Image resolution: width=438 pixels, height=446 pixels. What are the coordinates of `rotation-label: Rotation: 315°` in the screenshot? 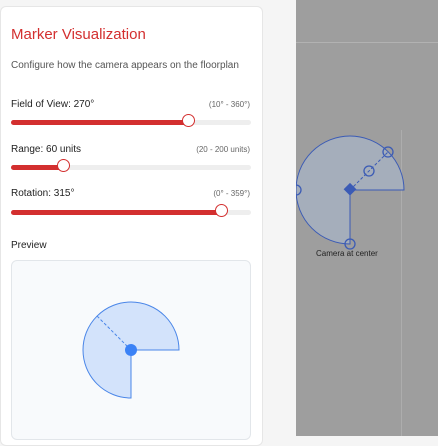 It's located at (43, 193).